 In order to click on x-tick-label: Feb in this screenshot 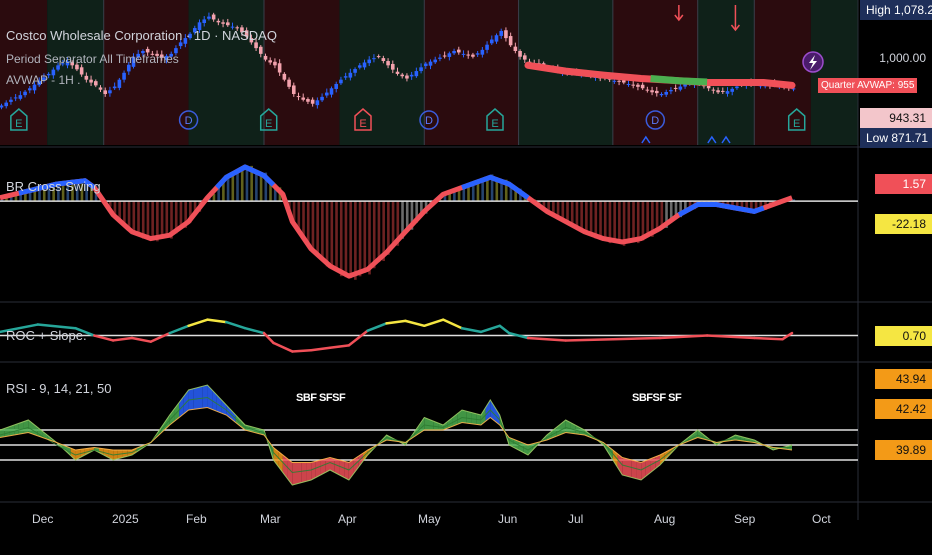, I will do `click(196, 519)`.